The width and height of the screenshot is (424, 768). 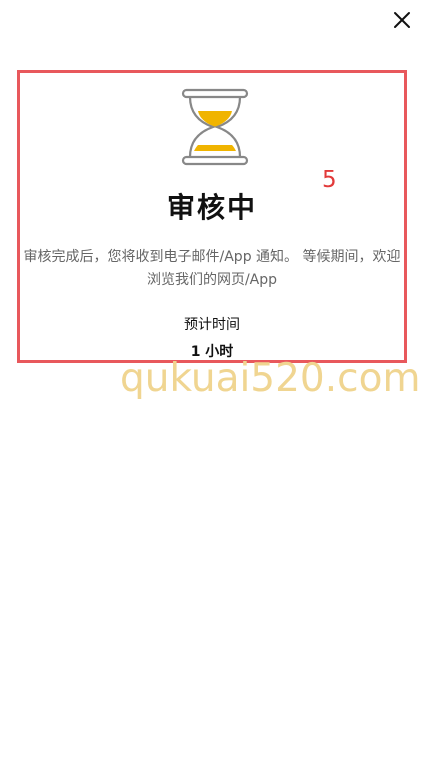 I want to click on hourglass-icon, so click(x=215, y=127).